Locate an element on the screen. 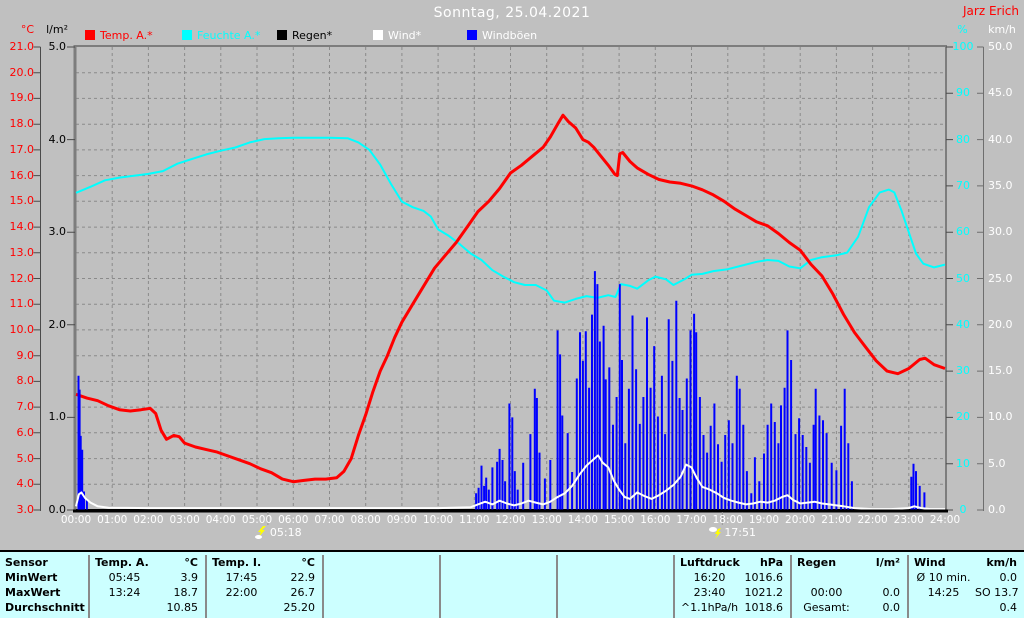 Image resolution: width=1024 pixels, height=618 pixels. temp-axis-tick: 18.0 is located at coordinates (22, 124).